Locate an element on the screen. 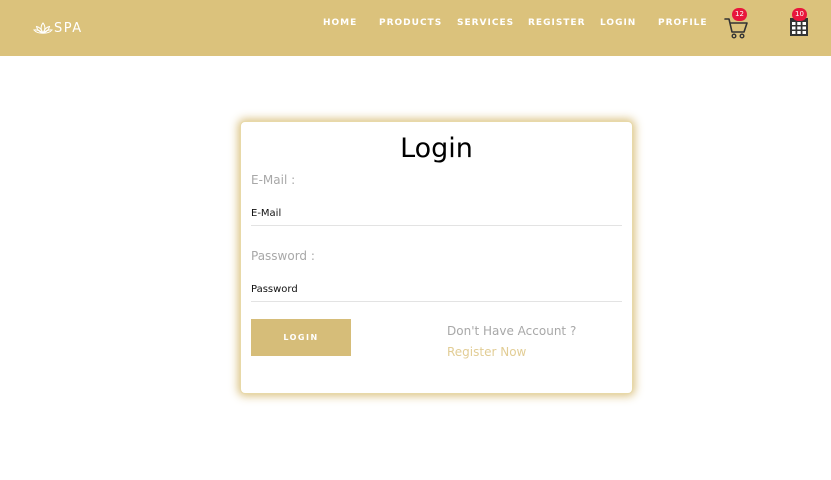 This screenshot has height=480, width=831. email-label: E-Mail : is located at coordinates (273, 180).